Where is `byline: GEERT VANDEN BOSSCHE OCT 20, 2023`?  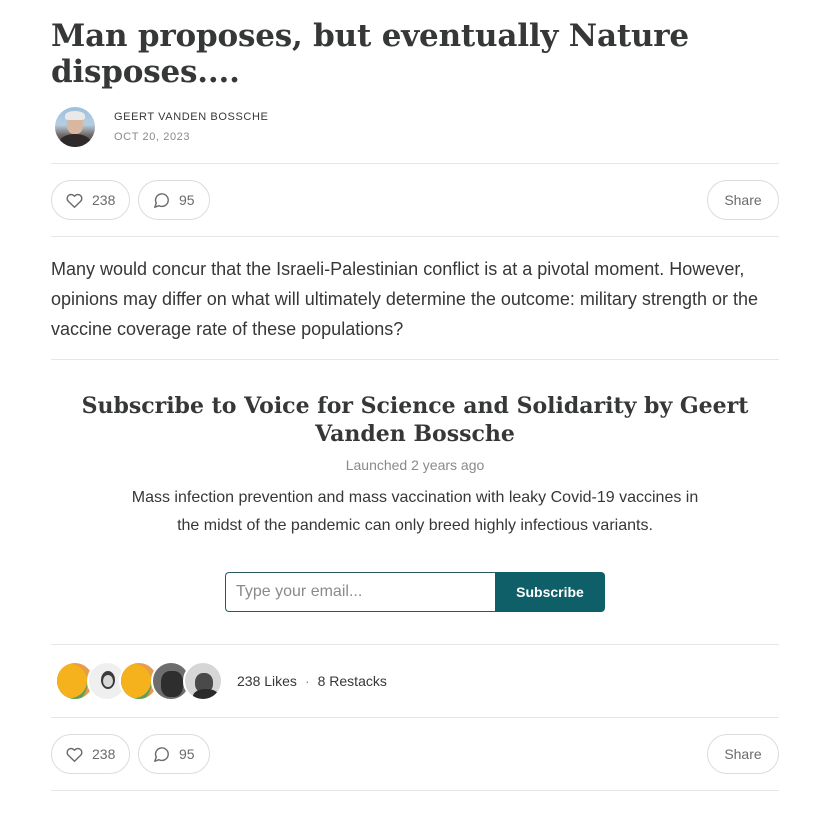 byline: GEERT VANDEN BOSSCHE OCT 20, 2023 is located at coordinates (161, 127).